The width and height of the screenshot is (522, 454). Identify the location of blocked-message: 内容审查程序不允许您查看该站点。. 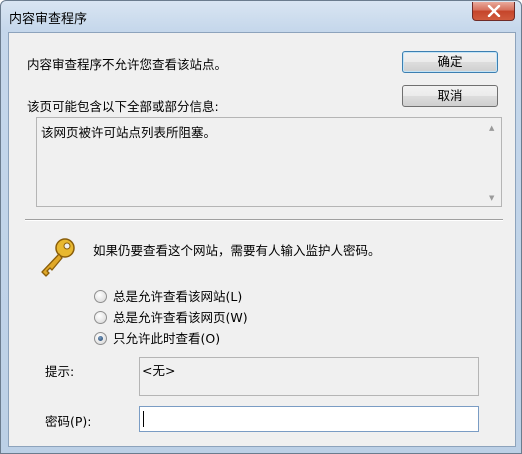
(127, 64).